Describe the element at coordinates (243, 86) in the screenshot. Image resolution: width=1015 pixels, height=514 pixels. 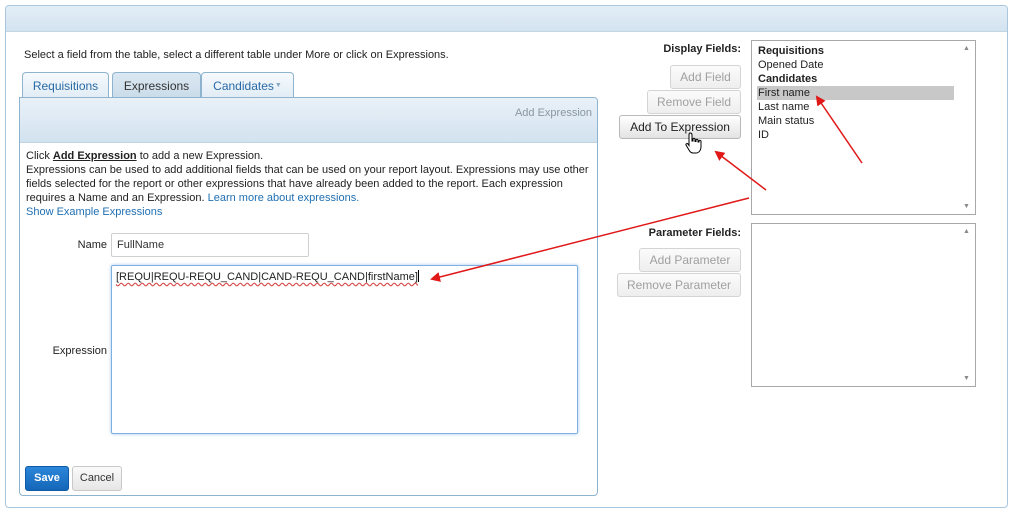
I see `tab-label: Candidates` at that location.